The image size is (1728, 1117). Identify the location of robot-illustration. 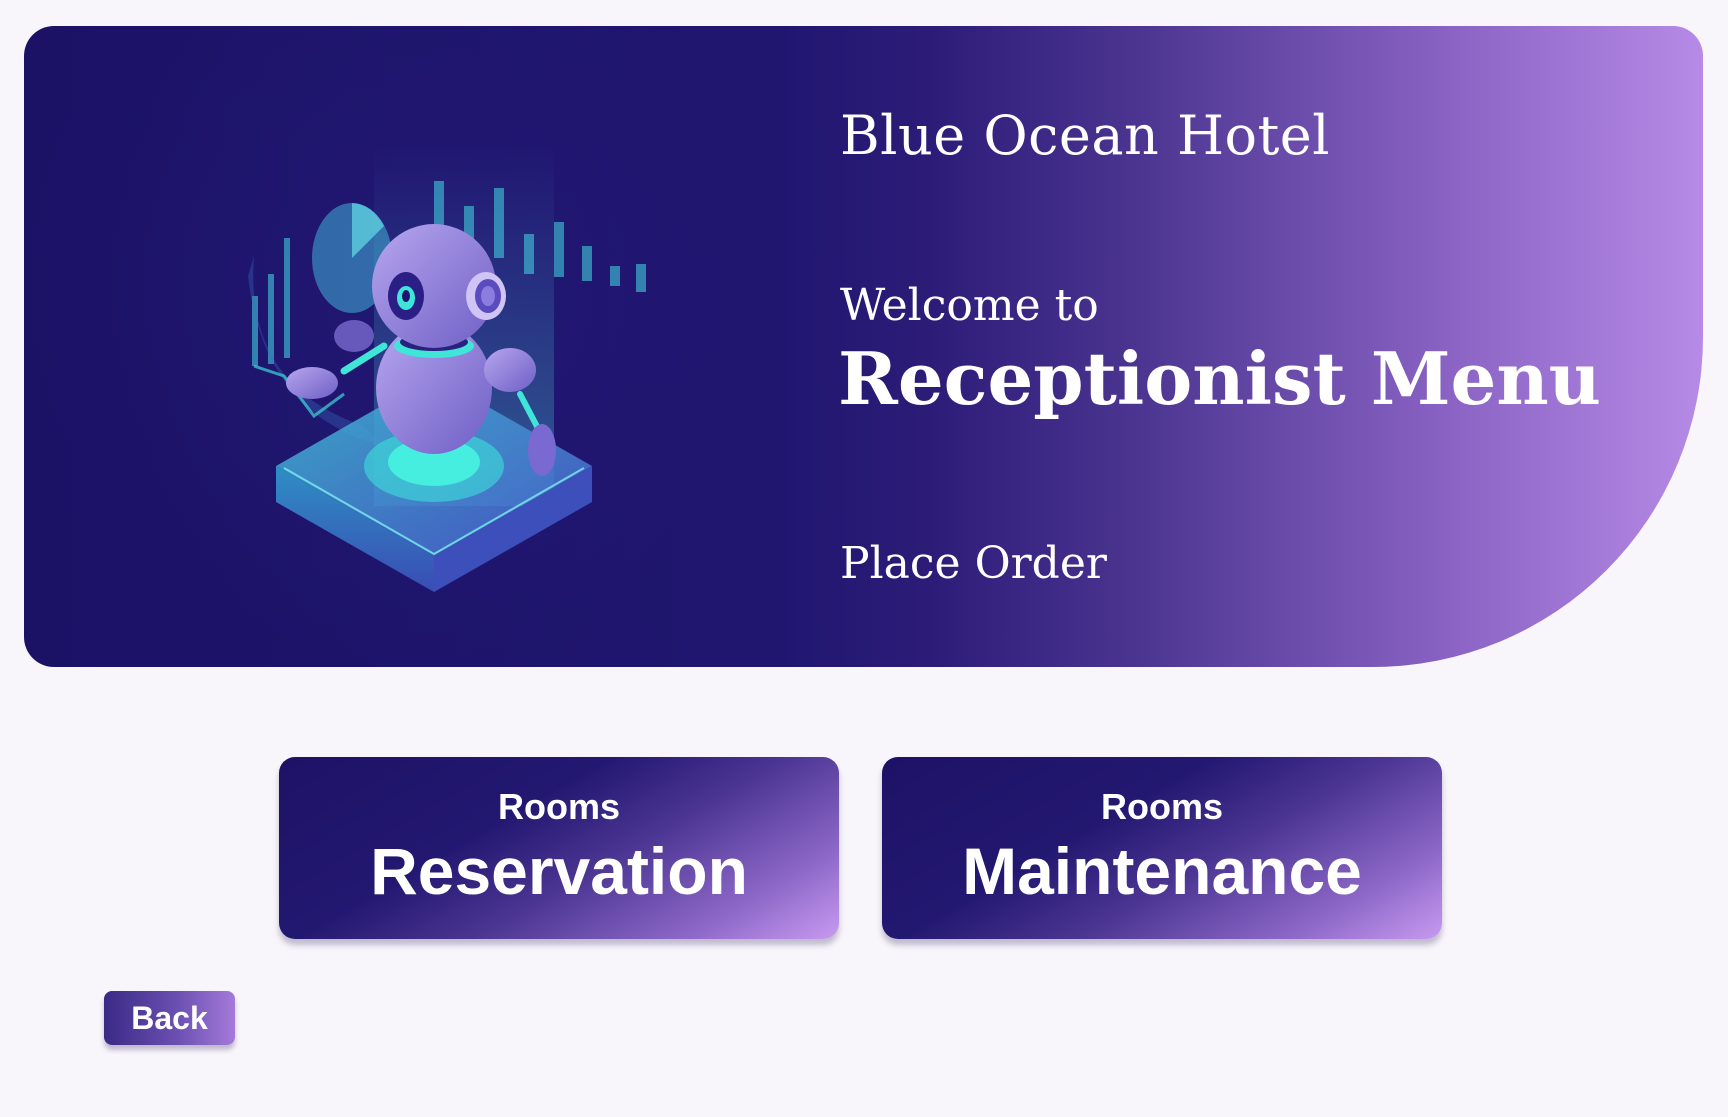
(447, 369).